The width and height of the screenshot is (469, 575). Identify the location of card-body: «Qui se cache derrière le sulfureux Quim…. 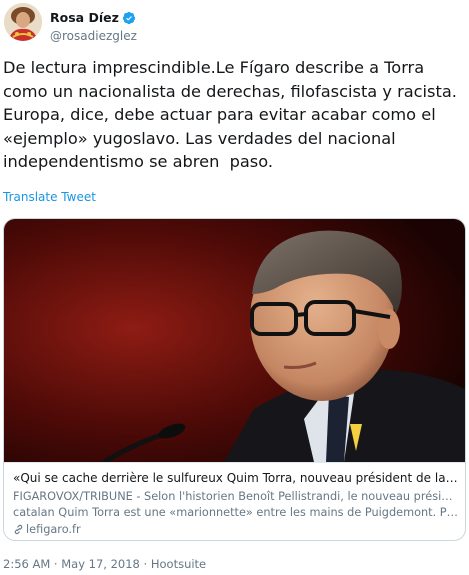
(234, 501).